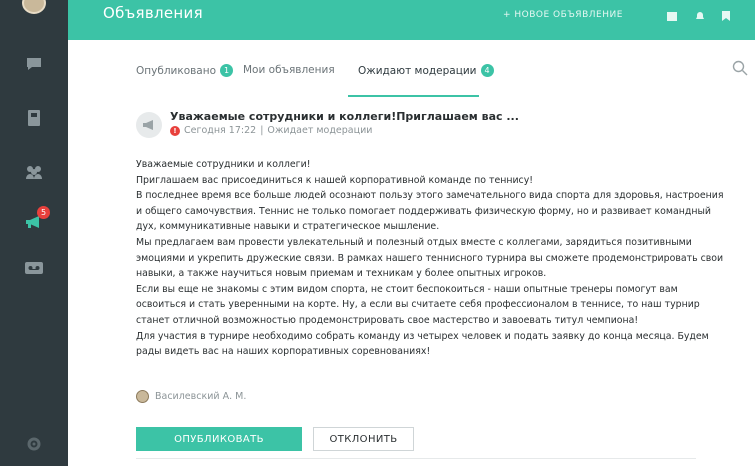  I want to click on chat-icon, so click(34, 64).